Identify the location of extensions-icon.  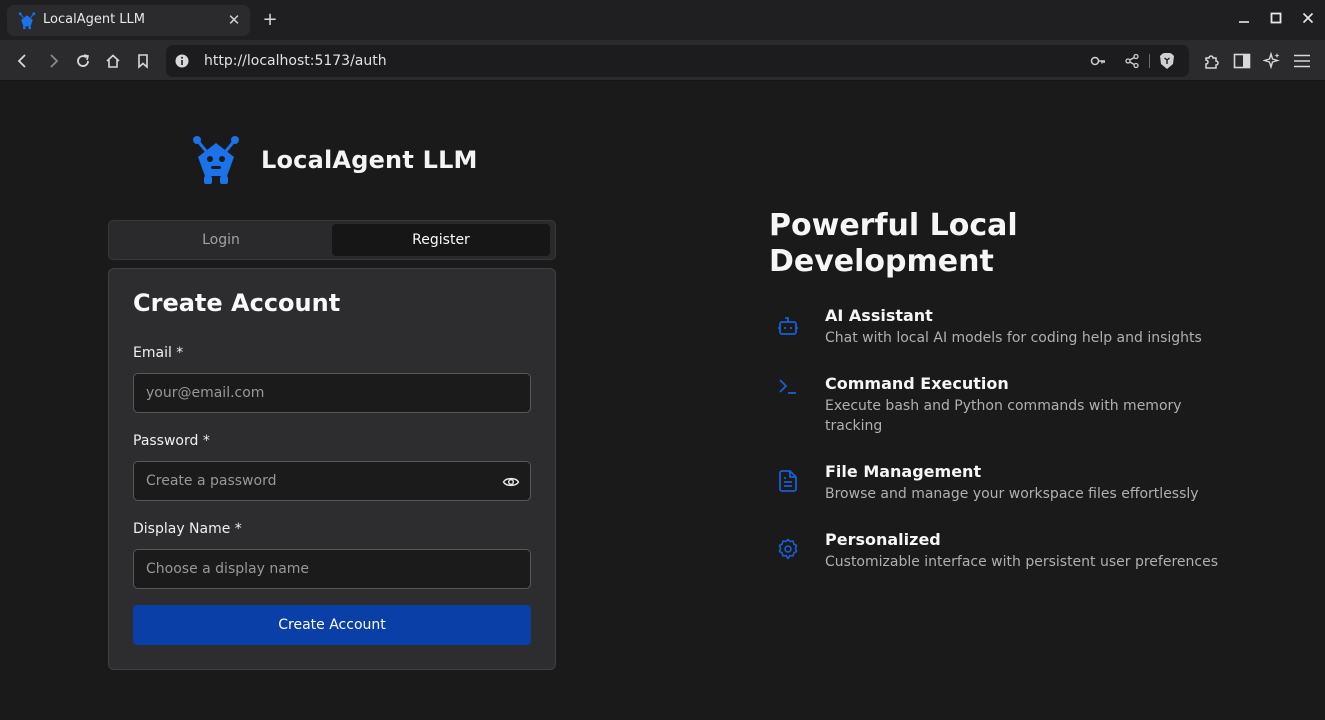
(1212, 62).